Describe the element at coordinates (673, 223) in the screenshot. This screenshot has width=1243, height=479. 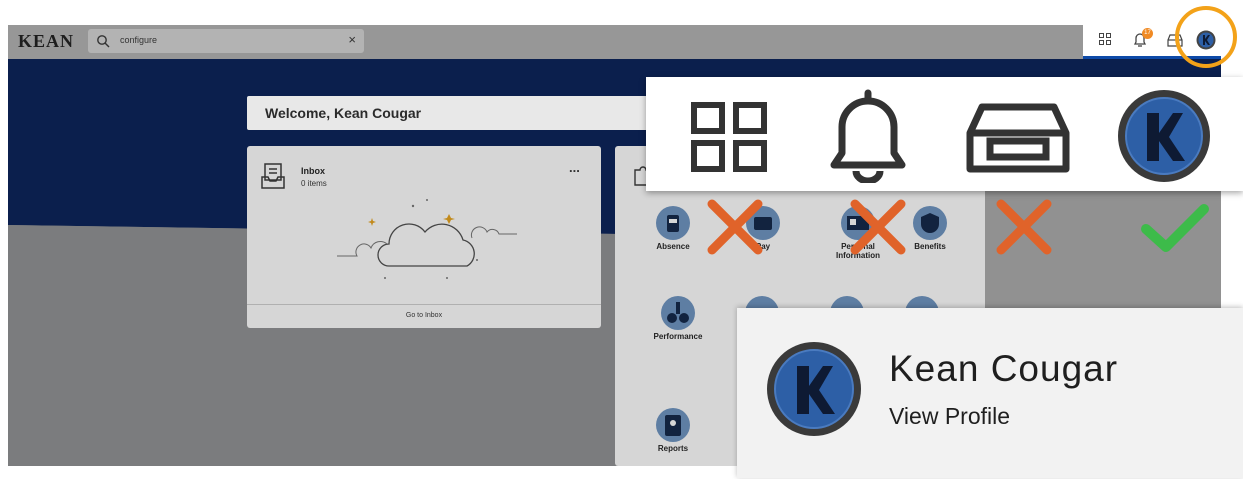
I see `absence-icon` at that location.